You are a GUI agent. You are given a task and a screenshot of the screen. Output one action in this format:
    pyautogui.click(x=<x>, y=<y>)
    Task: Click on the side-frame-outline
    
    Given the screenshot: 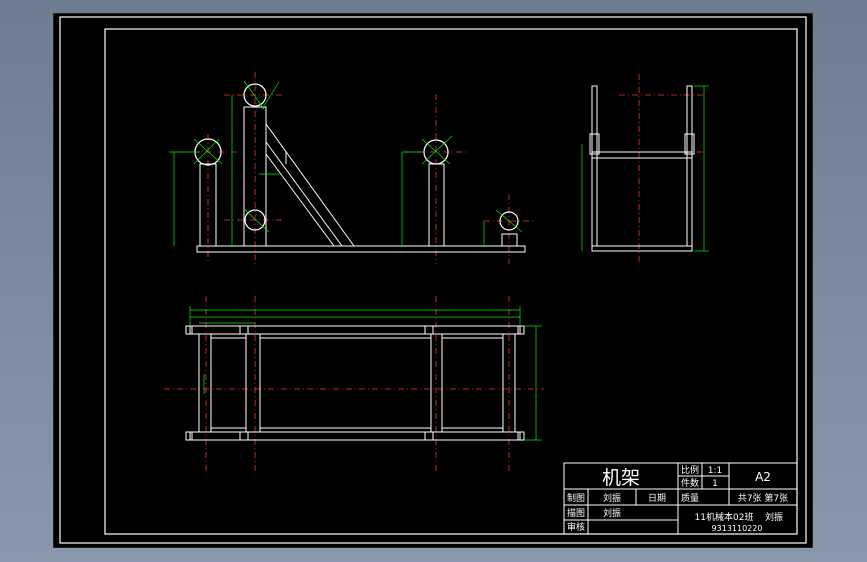 What is the action you would take?
    pyautogui.click(x=642, y=168)
    